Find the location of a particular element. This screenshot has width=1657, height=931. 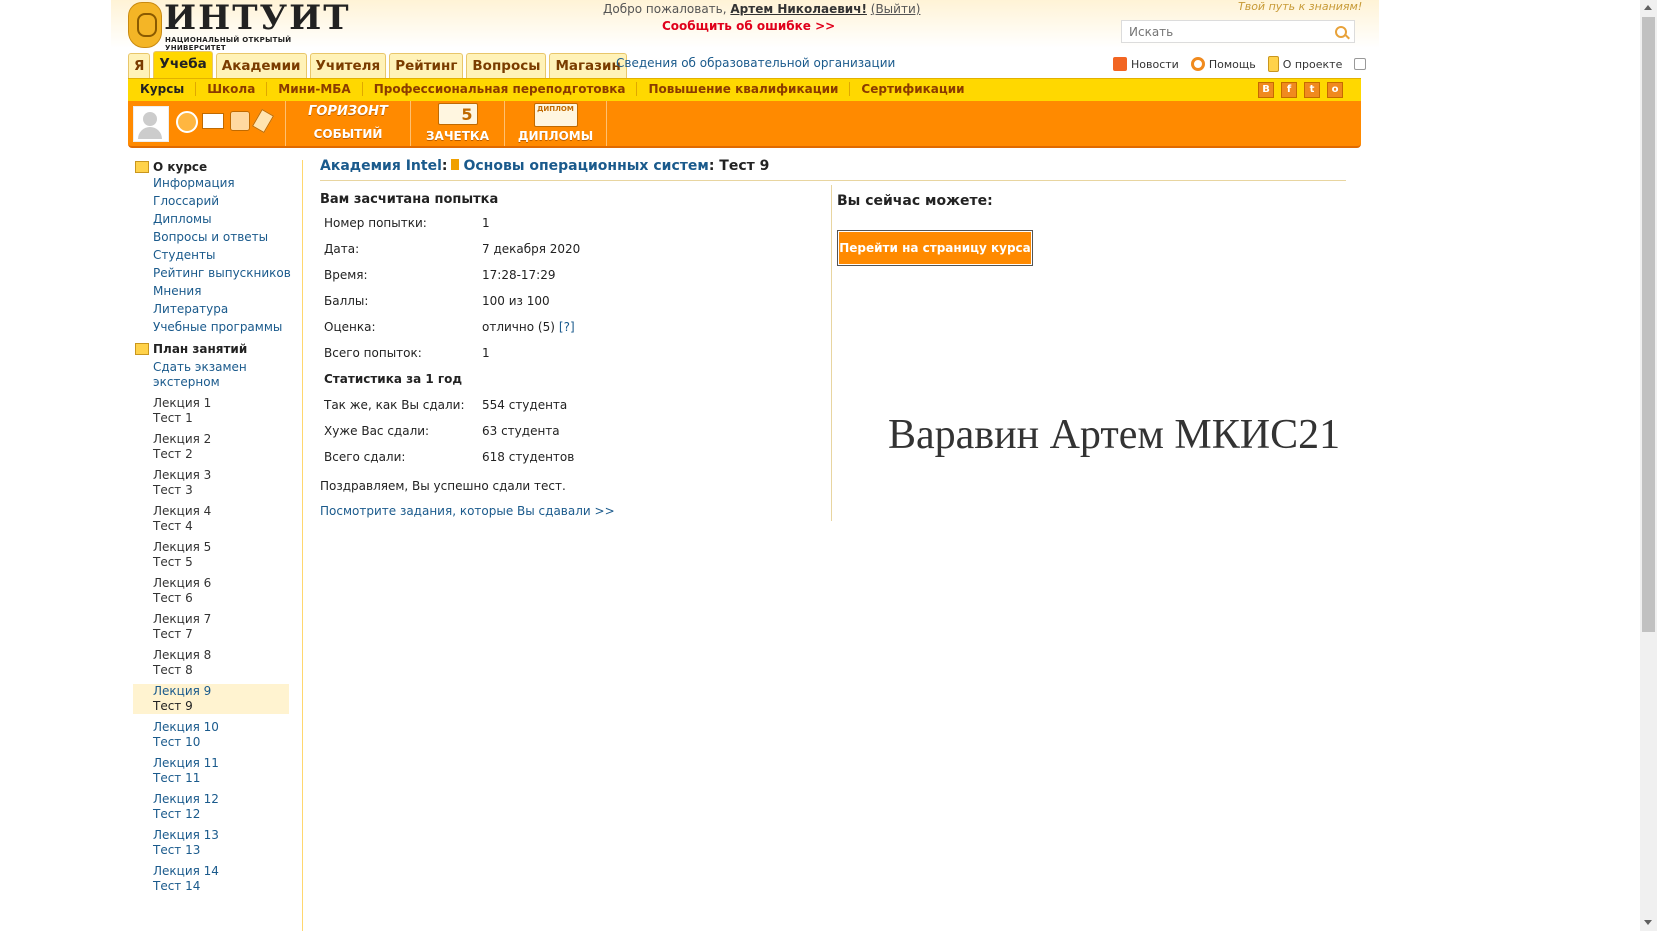

lecture-link: Лекция 10 is located at coordinates (223, 727).